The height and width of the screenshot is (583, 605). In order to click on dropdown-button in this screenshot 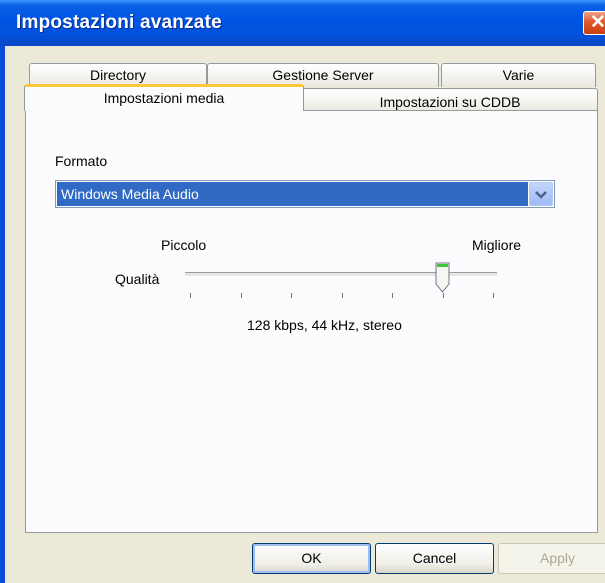, I will do `click(541, 194)`.